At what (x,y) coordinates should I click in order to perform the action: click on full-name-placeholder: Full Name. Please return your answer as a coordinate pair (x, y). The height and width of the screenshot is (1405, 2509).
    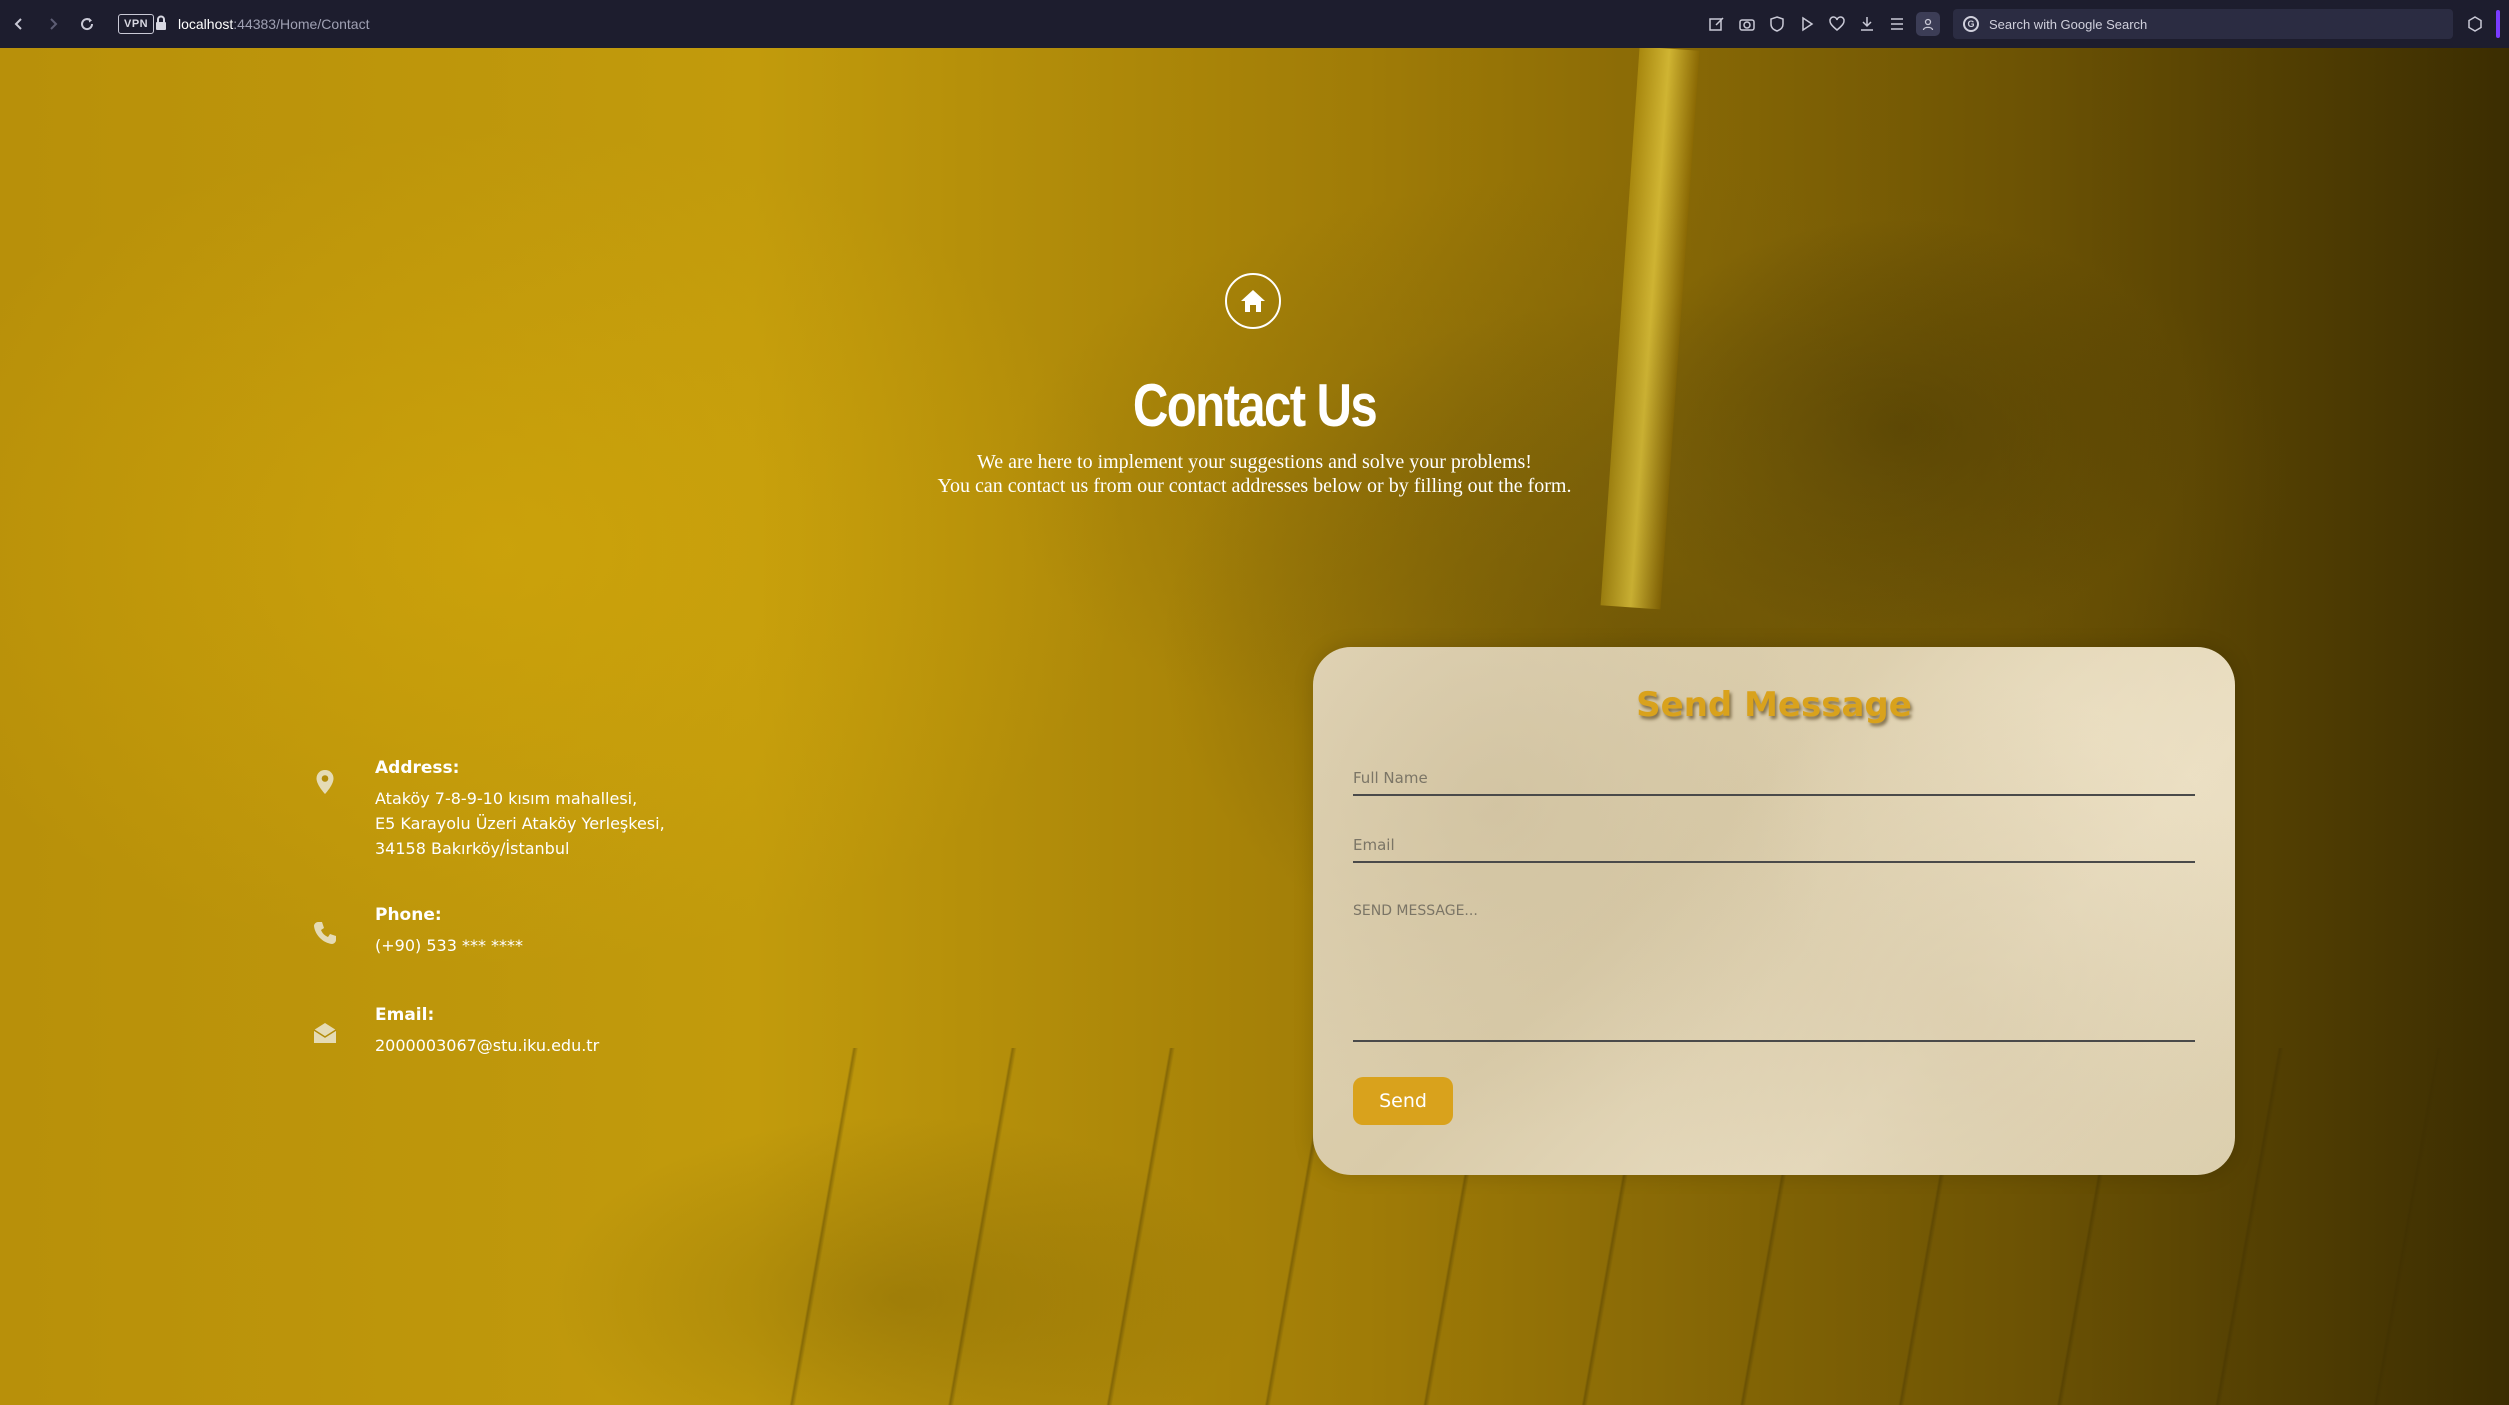
    Looking at the image, I should click on (1390, 778).